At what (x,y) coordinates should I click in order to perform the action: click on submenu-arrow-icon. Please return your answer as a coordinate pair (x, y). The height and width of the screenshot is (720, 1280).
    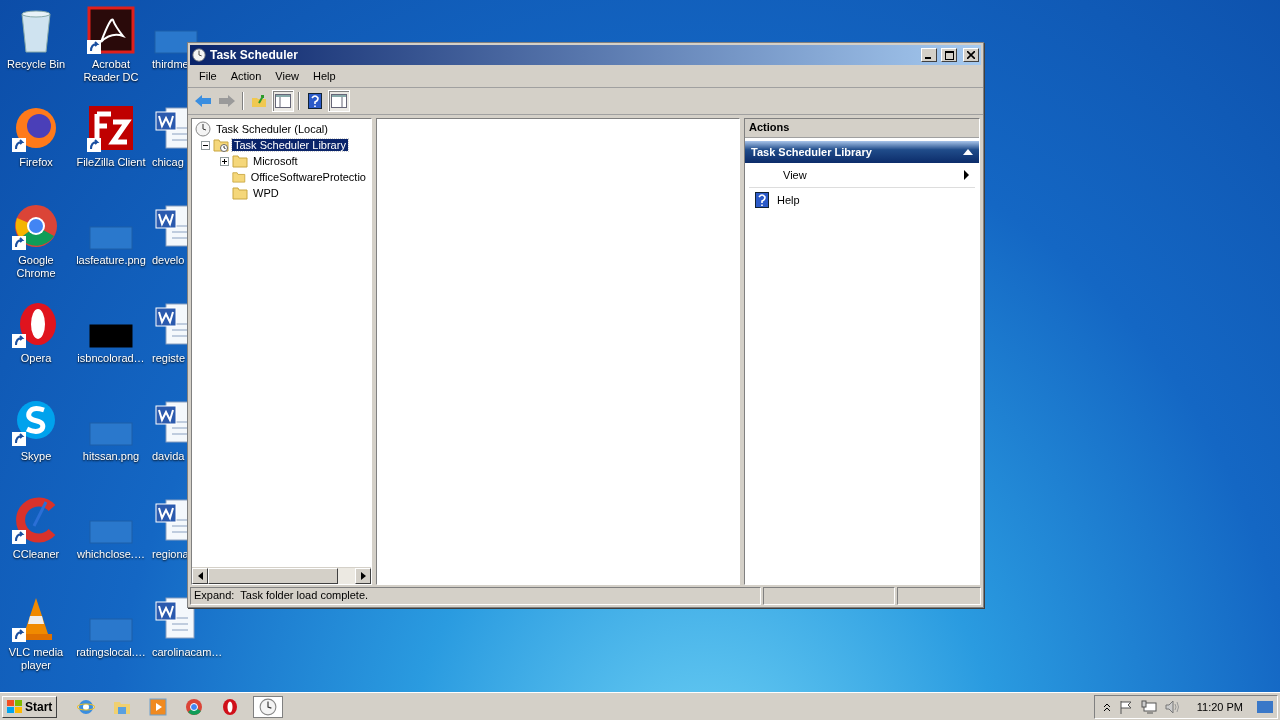
    Looking at the image, I should click on (966, 175).